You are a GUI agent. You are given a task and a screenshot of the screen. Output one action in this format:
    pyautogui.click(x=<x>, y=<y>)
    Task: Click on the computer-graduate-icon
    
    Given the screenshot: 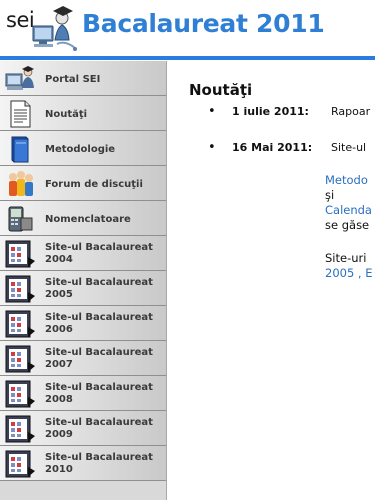 What is the action you would take?
    pyautogui.click(x=54, y=29)
    